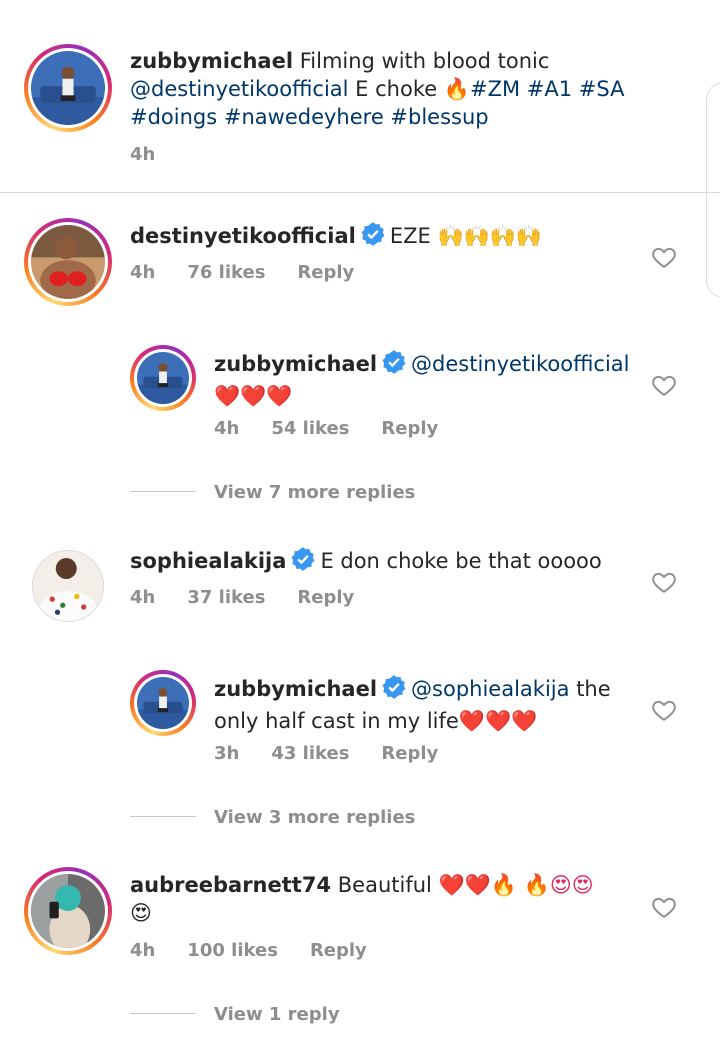 This screenshot has width=720, height=1040. I want to click on caption-after-mention: E choke, so click(396, 89).